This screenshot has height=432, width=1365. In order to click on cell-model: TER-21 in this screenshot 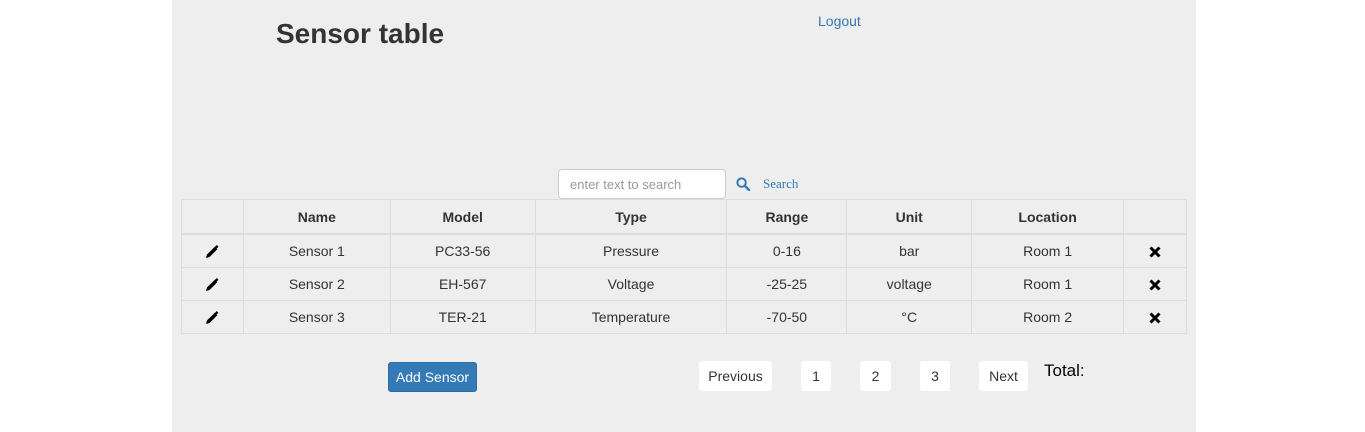, I will do `click(462, 317)`.